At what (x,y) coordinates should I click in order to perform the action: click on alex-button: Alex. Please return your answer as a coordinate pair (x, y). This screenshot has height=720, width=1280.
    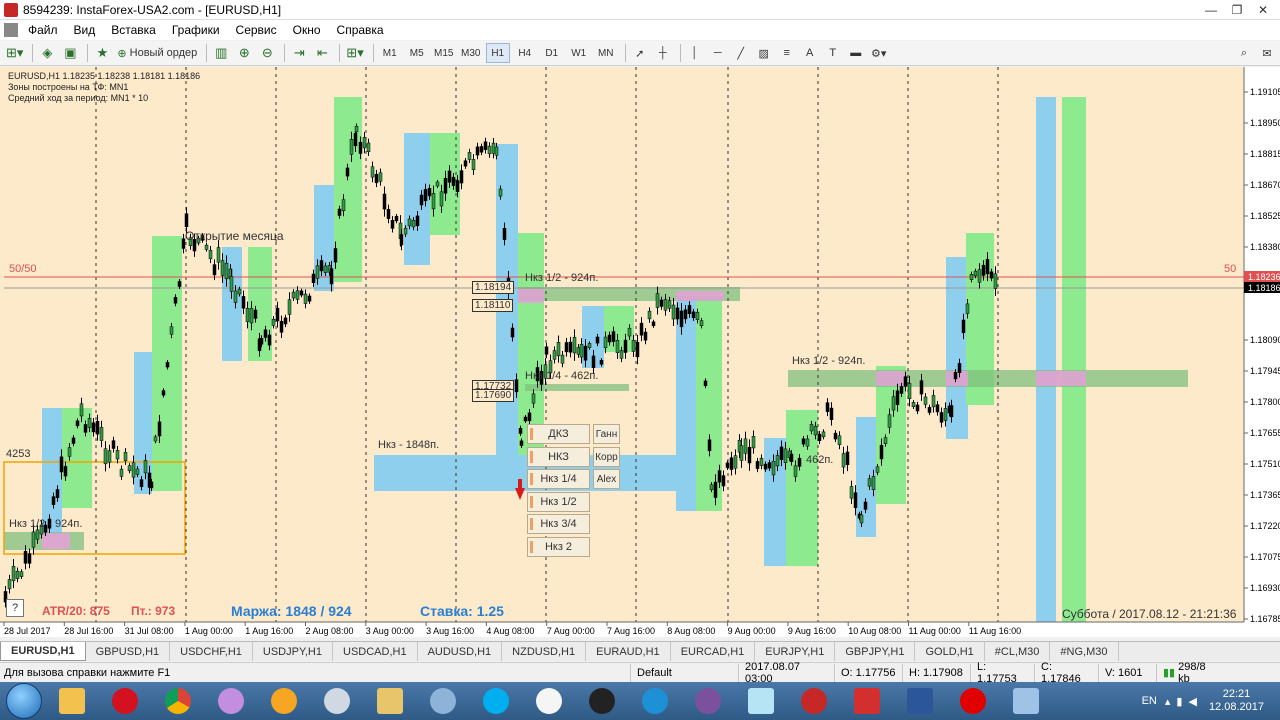
    Looking at the image, I should click on (606, 479).